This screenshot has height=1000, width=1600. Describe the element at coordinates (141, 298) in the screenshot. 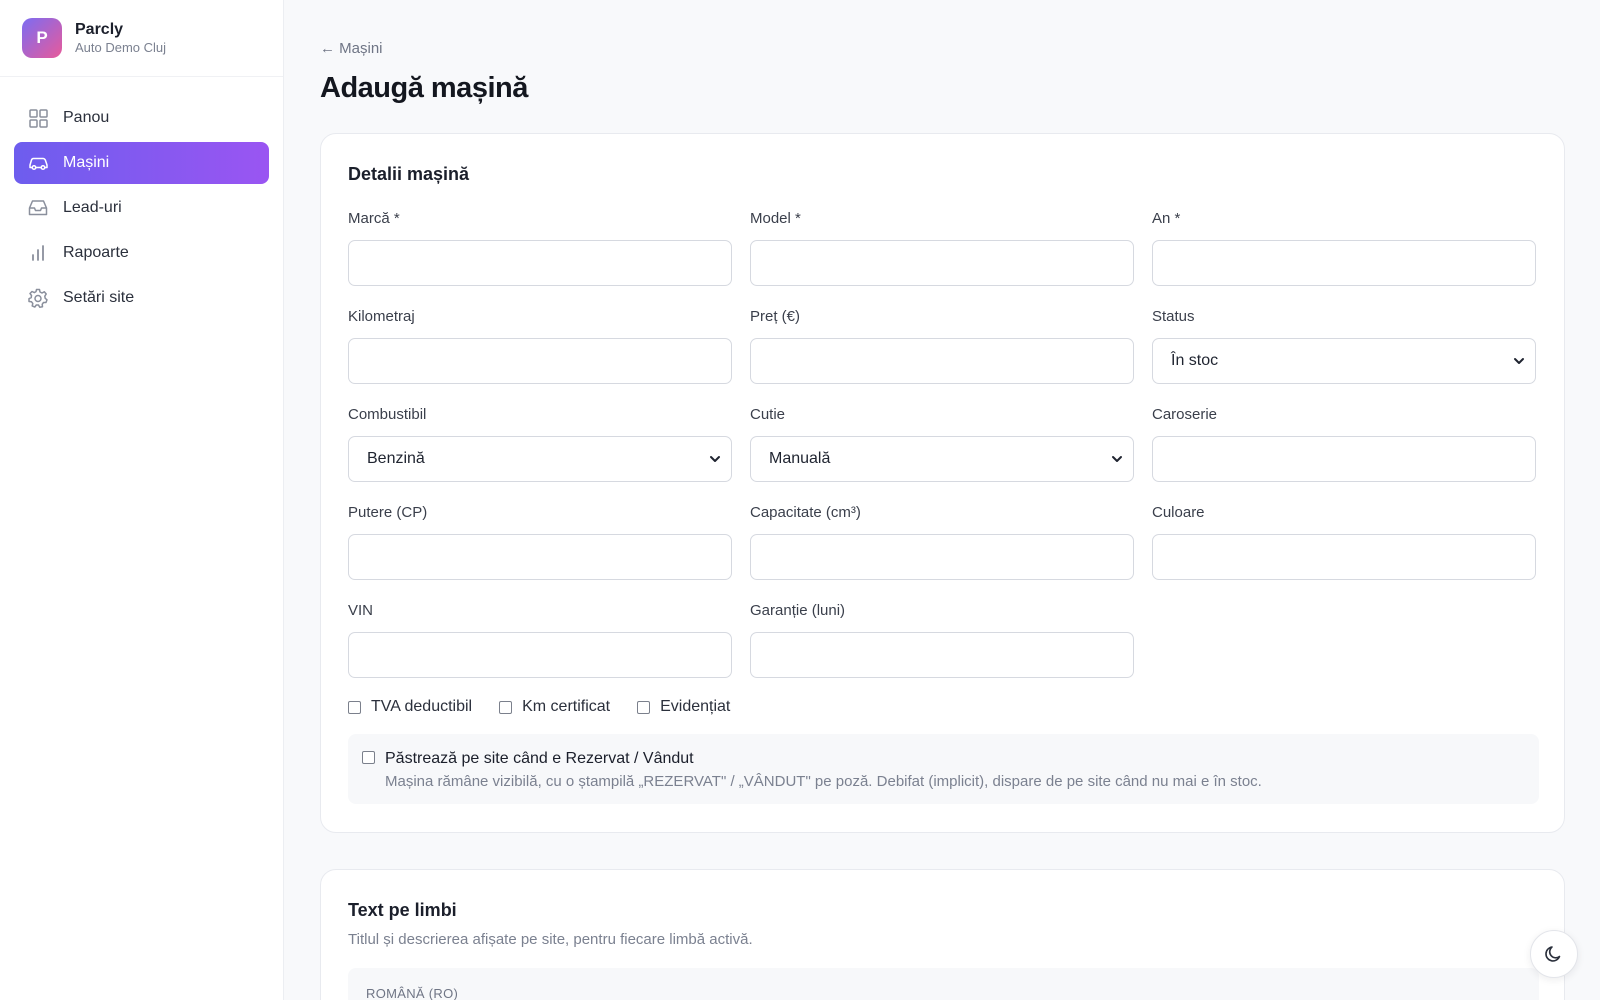

I see `sidebar-item-setari-site: Setări site` at that location.